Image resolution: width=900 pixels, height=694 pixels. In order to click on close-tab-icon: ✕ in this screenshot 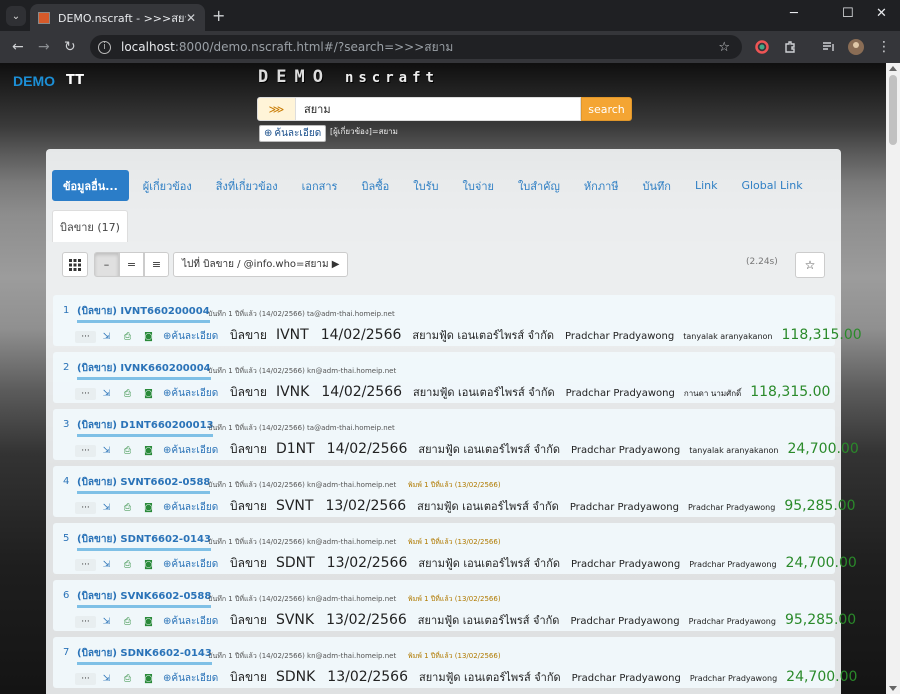, I will do `click(191, 18)`.